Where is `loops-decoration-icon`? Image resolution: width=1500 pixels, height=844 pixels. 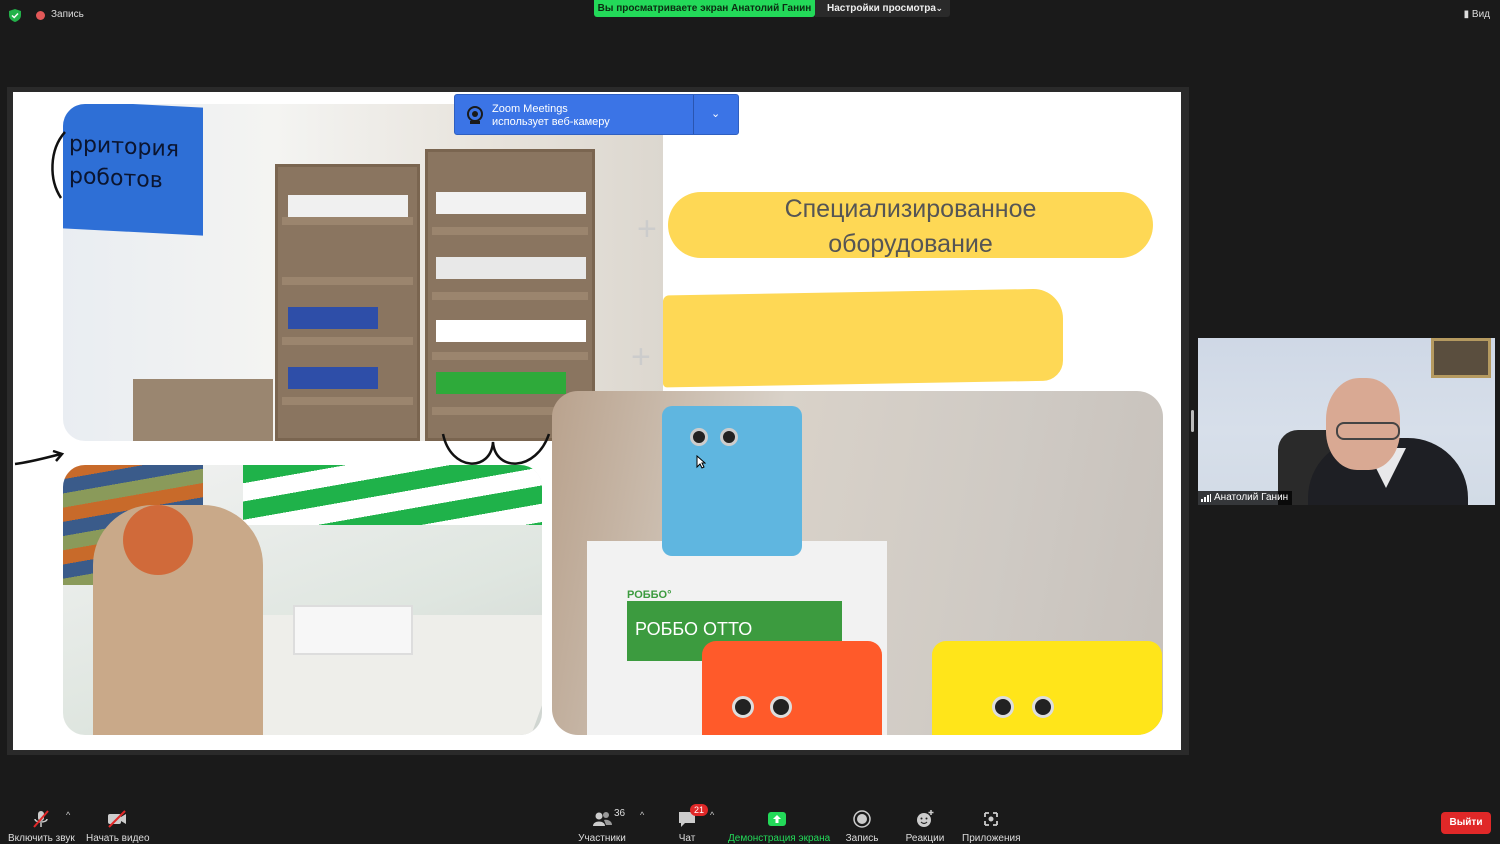 loops-decoration-icon is located at coordinates (496, 449).